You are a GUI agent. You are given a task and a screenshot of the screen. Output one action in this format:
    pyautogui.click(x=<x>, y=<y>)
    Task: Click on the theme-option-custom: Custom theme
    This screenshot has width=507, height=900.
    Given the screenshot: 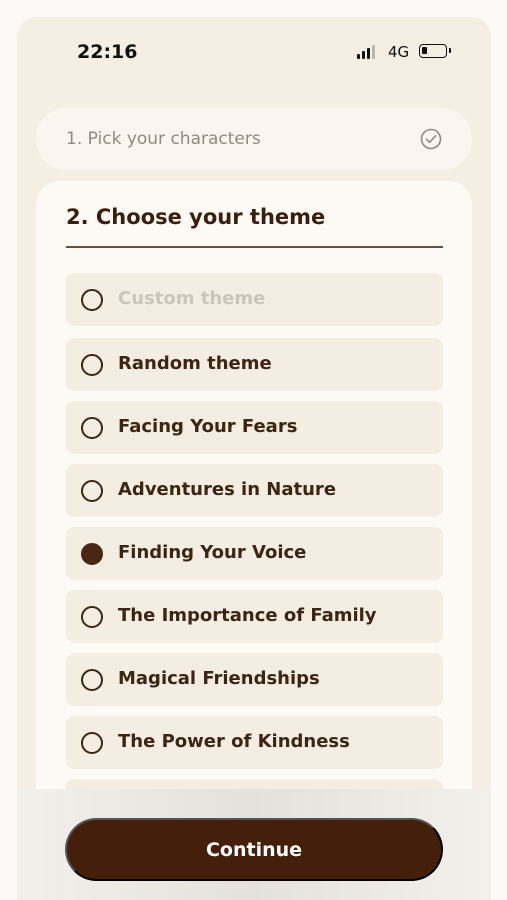 What is the action you would take?
    pyautogui.click(x=254, y=299)
    